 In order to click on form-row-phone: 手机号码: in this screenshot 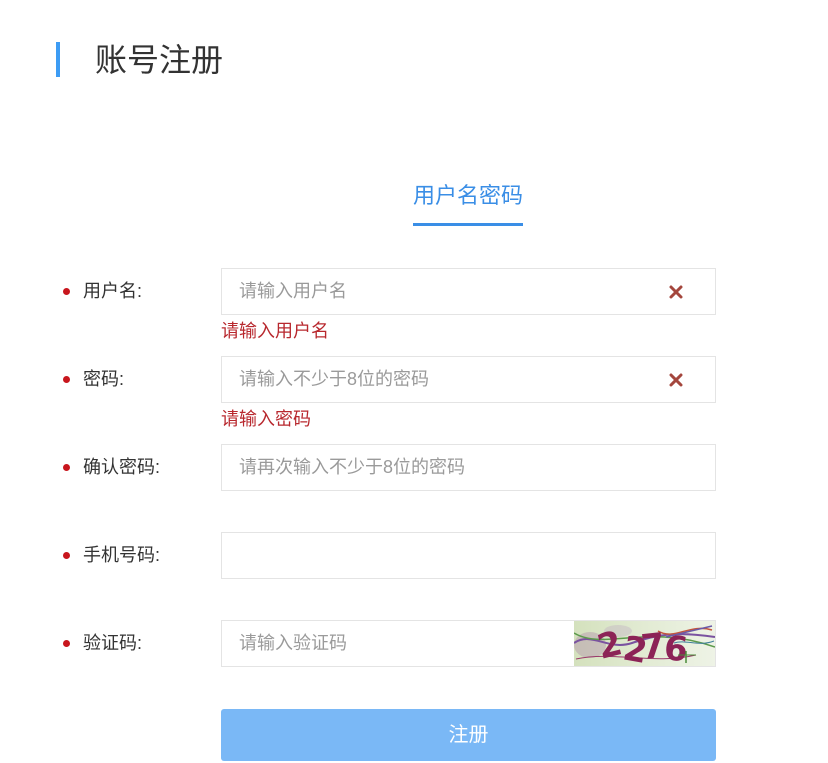, I will do `click(414, 555)`.